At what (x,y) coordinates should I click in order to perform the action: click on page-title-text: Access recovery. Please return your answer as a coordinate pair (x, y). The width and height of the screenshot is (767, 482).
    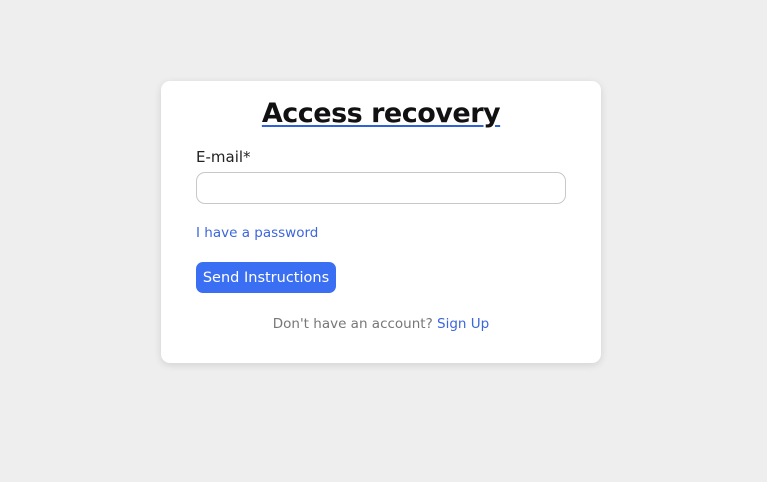
    Looking at the image, I should click on (381, 113).